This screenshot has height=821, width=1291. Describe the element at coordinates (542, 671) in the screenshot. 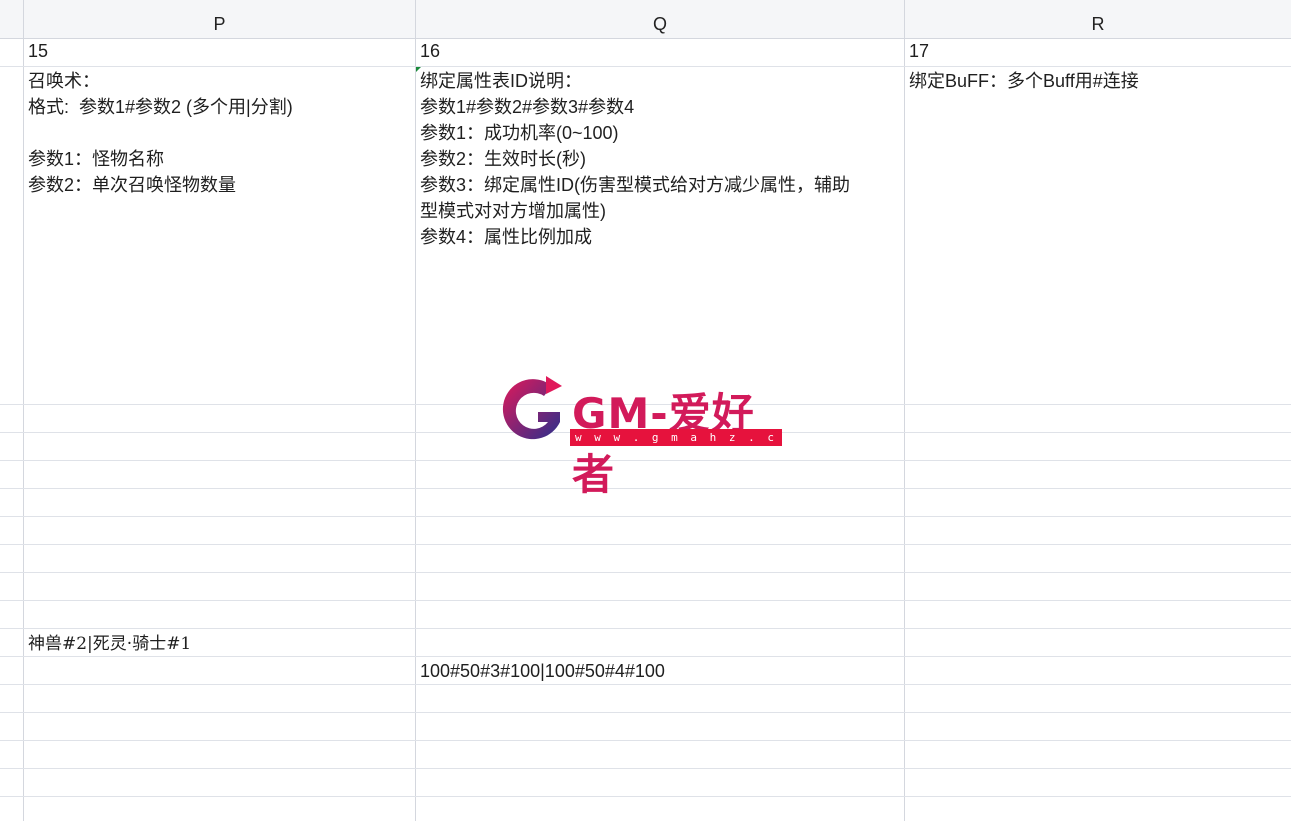

I see `cell-q-value: 100#50#3#100|100#50#4#100` at that location.